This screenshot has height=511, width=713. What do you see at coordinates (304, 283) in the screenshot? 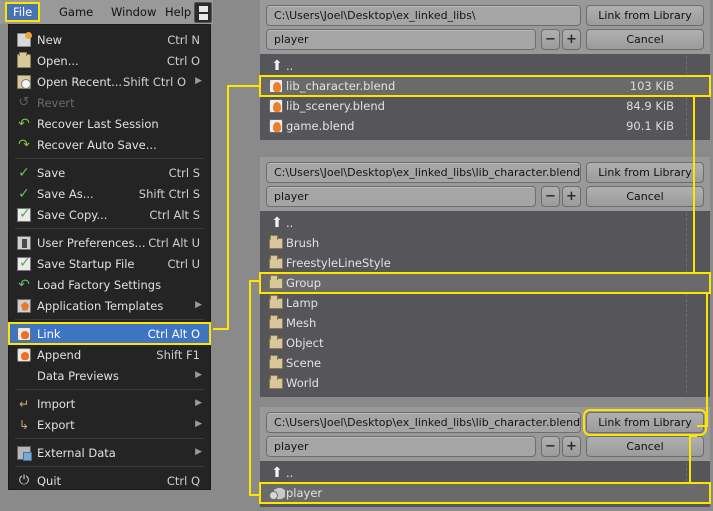
I see `file-list-item-name: Group` at bounding box center [304, 283].